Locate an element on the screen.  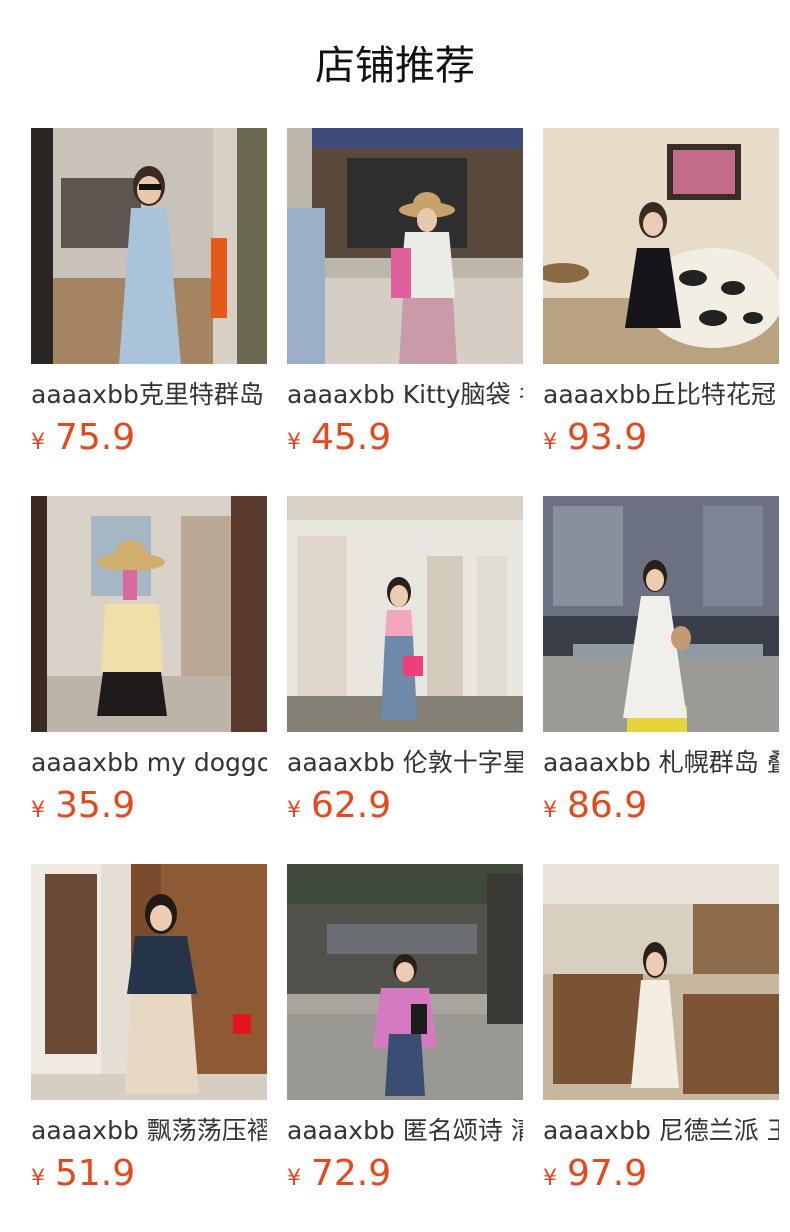
product-card: aaaaxbb 匿名颂诗 清 ¥72.9 is located at coordinates (405, 1032).